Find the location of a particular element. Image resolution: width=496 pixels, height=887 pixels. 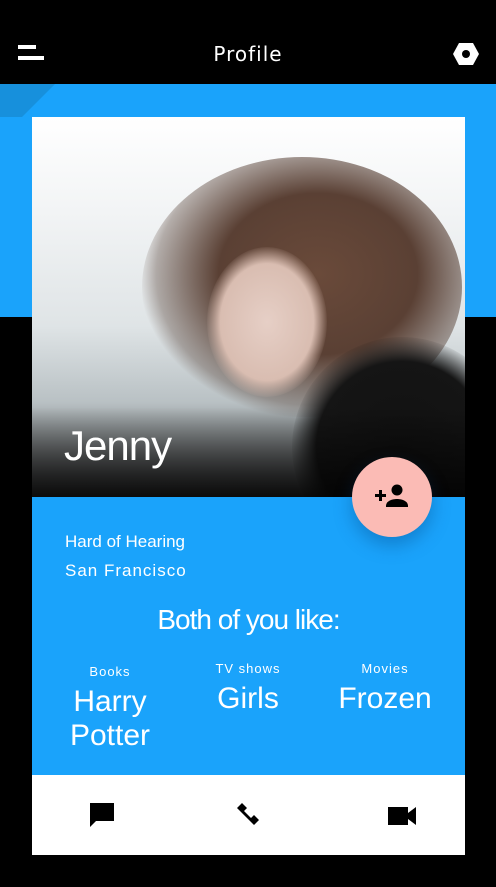

video-call-icon is located at coordinates (402, 815).